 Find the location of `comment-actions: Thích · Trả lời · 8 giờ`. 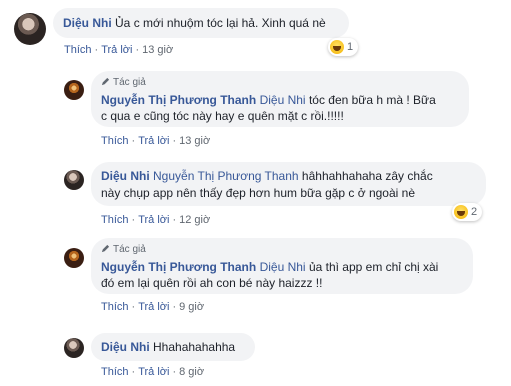

comment-actions: Thích · Trả lời · 8 giờ is located at coordinates (153, 372).